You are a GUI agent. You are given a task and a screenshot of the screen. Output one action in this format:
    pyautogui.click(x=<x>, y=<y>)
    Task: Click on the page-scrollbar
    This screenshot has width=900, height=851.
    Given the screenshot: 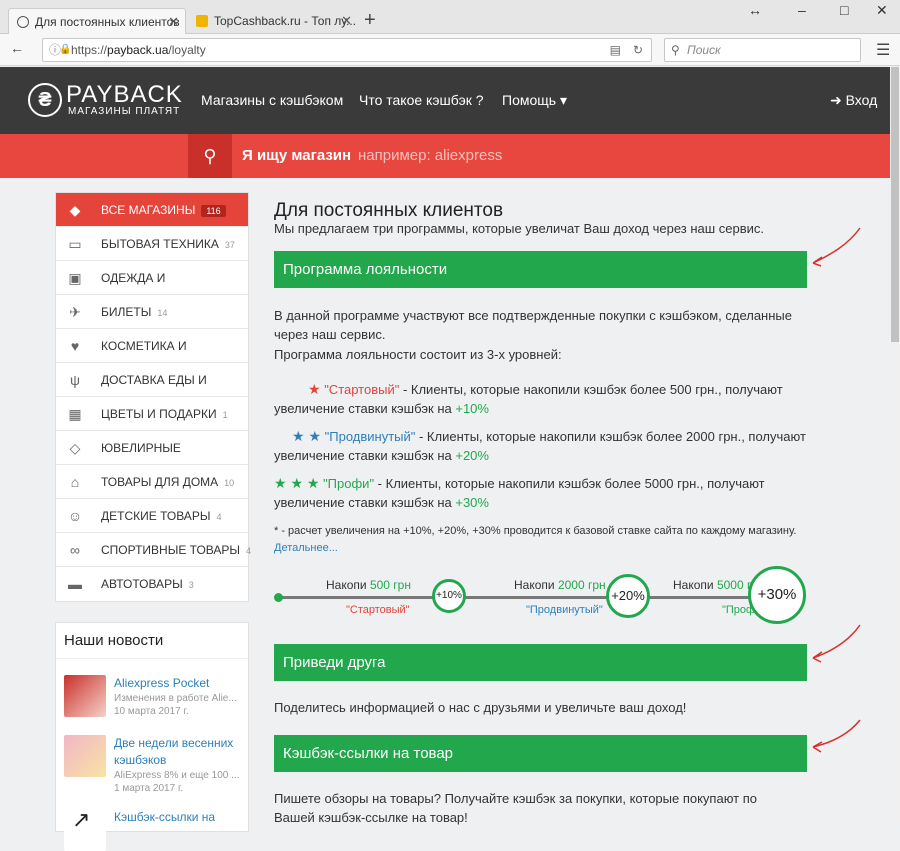 What is the action you would take?
    pyautogui.click(x=895, y=445)
    